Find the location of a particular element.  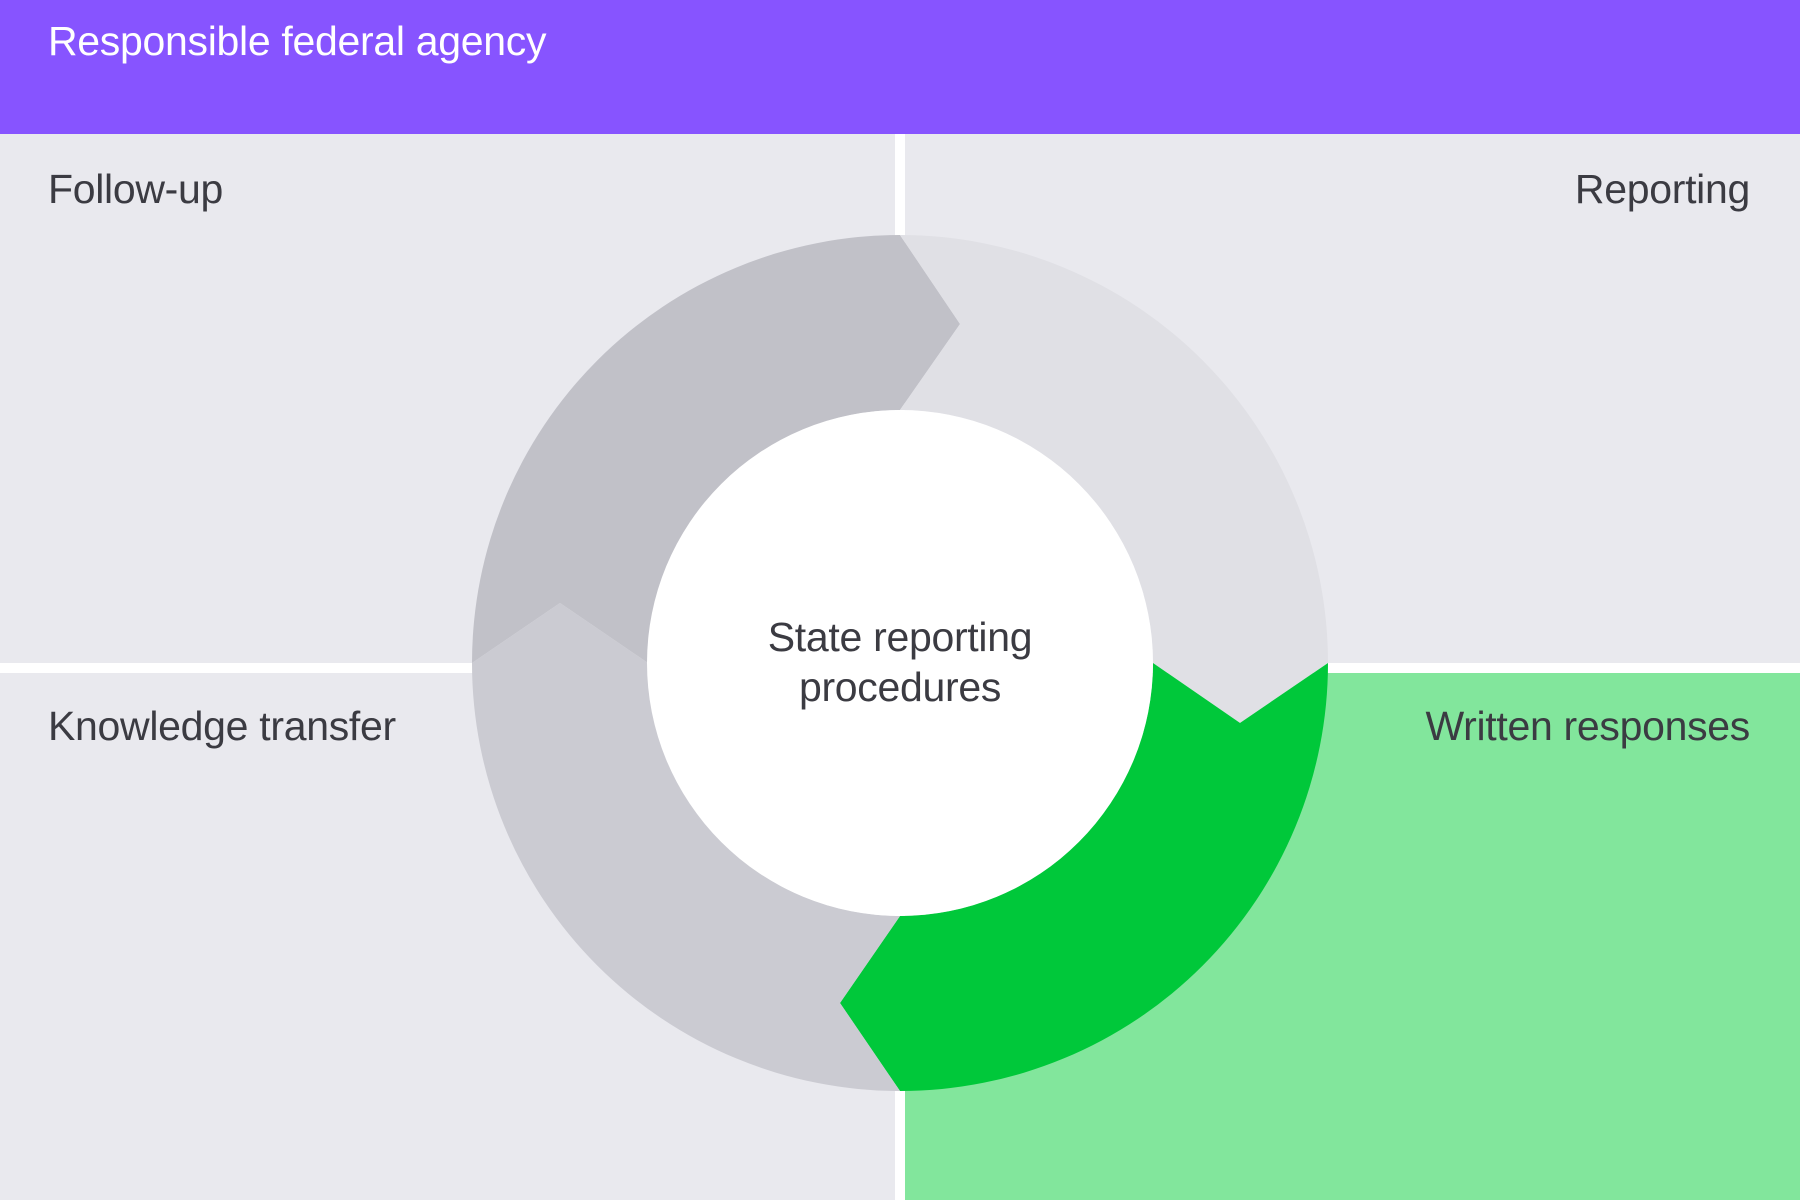

center-label-line-2: procedures is located at coordinates (900, 687).